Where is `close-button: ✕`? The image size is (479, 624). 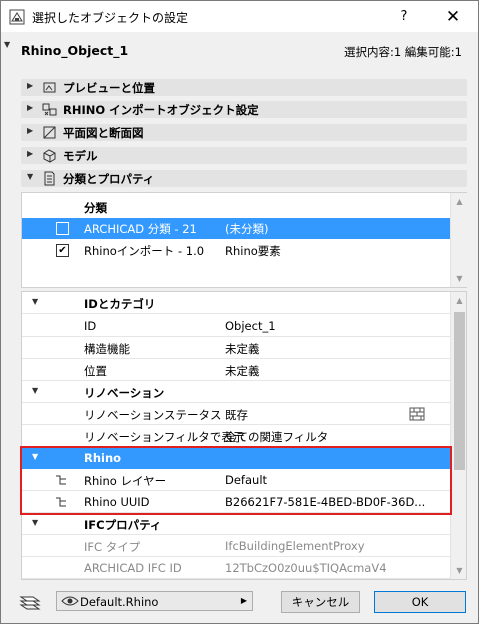
close-button: ✕ is located at coordinates (453, 17).